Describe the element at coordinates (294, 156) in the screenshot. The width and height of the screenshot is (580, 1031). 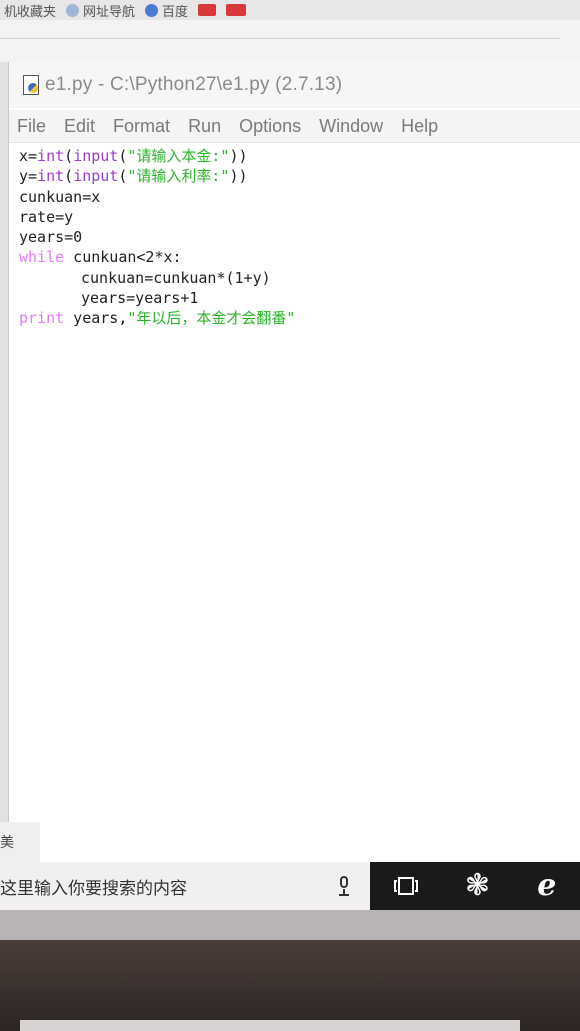
I see `code-line-1: x=int(input("请输入本金:"))` at that location.